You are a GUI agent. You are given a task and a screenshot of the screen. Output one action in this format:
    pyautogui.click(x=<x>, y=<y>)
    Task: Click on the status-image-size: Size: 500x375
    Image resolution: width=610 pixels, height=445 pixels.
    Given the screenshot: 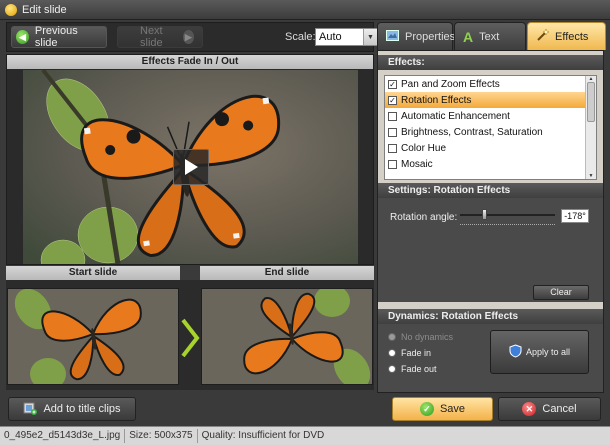 What is the action you would take?
    pyautogui.click(x=161, y=436)
    